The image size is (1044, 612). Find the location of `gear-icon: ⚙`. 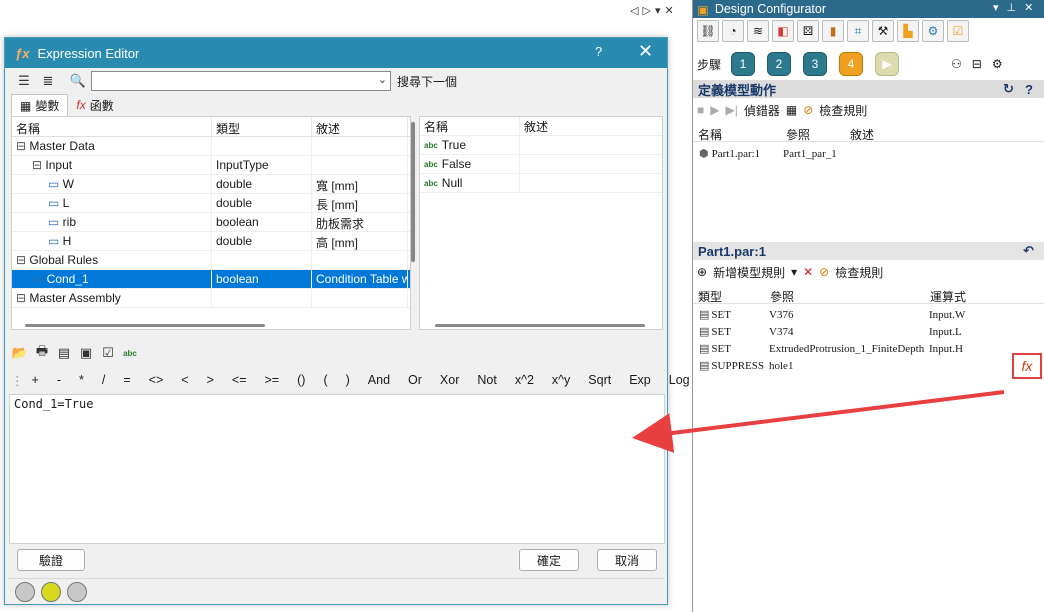

gear-icon: ⚙ is located at coordinates (997, 64).